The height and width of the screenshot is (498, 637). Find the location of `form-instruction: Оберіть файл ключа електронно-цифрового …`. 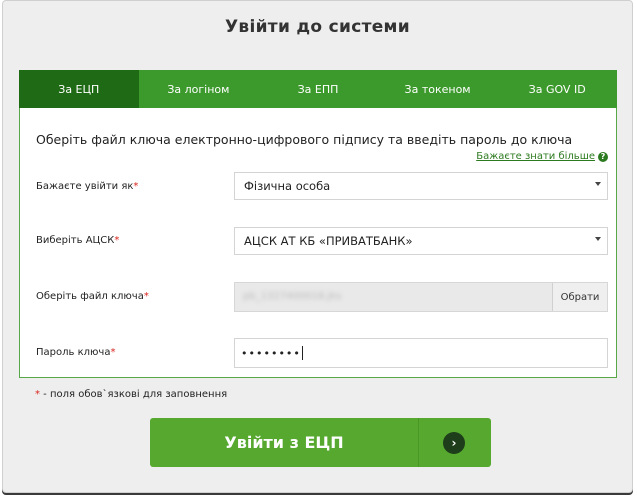

form-instruction: Оберіть файл ключа електронно-цифрового … is located at coordinates (304, 139).